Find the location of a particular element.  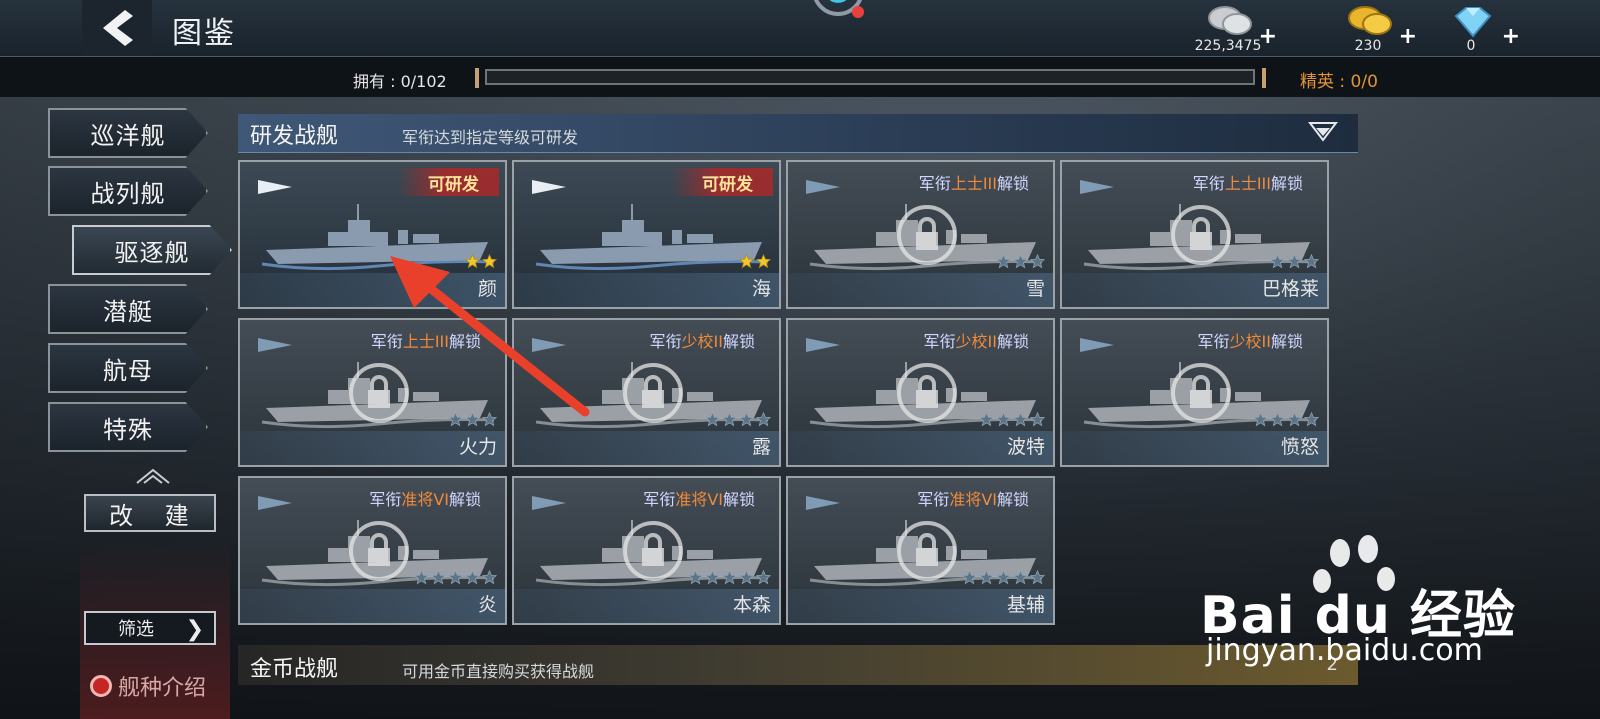

research-section-header: 研发战舰 军衔达到指定等级可研发 is located at coordinates (798, 133).